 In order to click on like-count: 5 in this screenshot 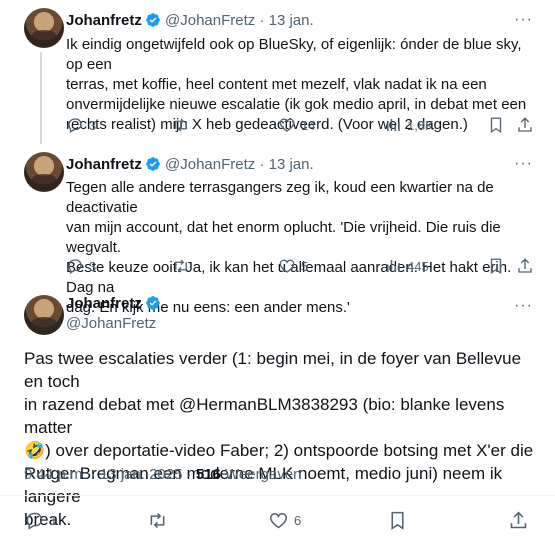, I will do `click(305, 266)`.